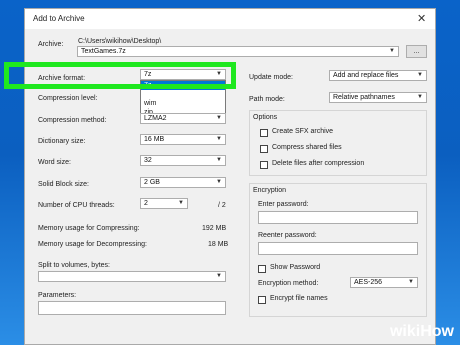 Image resolution: width=460 pixels, height=345 pixels. What do you see at coordinates (72, 120) in the screenshot?
I see `compression-method-label: Compression method:` at bounding box center [72, 120].